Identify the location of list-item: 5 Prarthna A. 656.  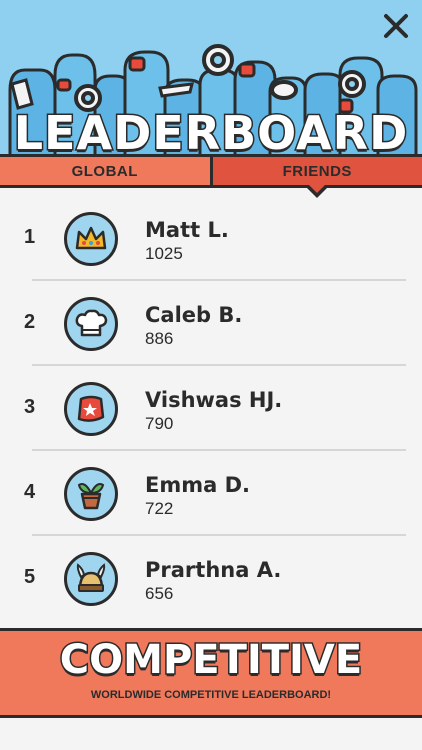
(211, 578).